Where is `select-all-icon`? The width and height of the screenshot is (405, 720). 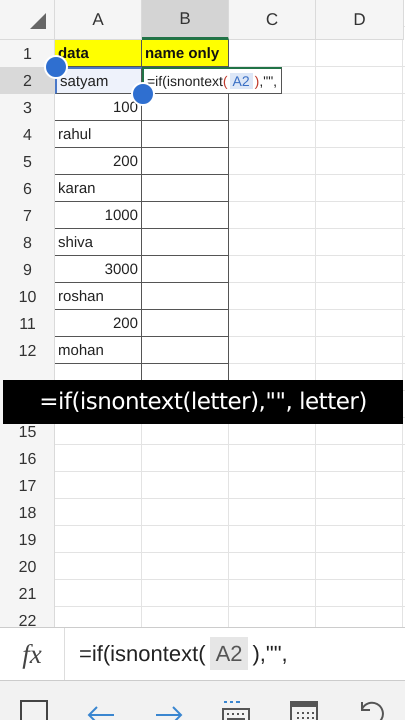
select-all-icon is located at coordinates (38, 21).